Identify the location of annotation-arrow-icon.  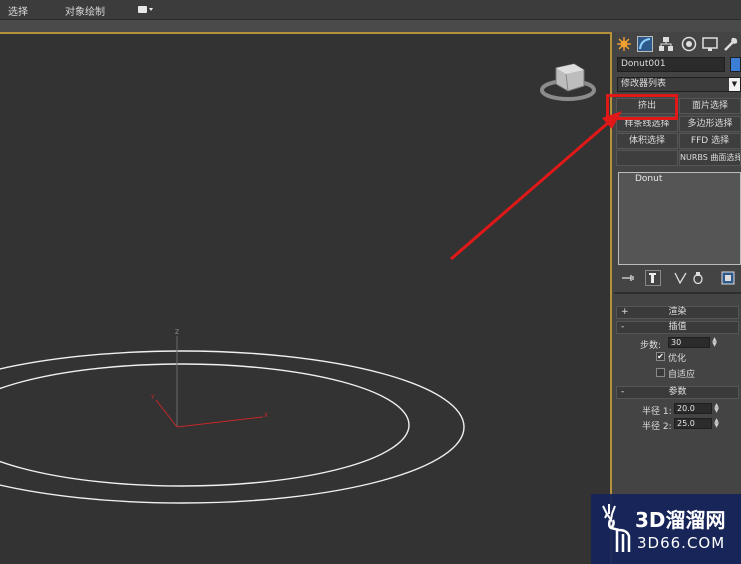
(536, 186).